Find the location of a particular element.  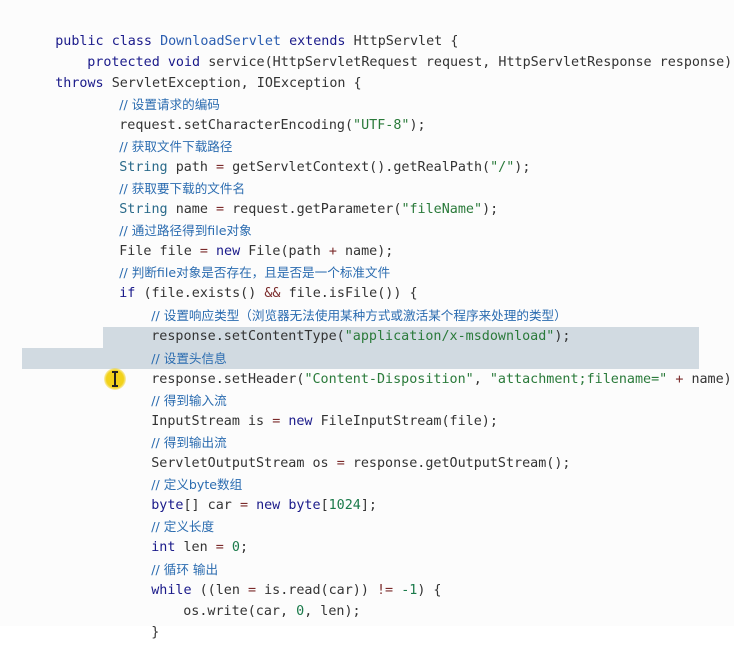

code-line-22: // 定义byte数组 is located at coordinates (180, 472).